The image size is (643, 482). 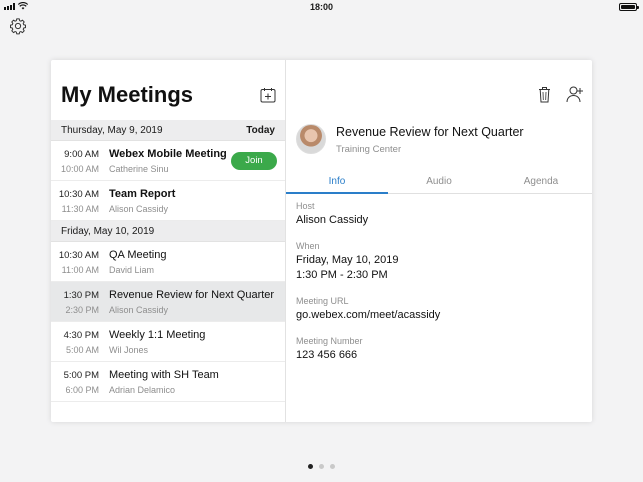 What do you see at coordinates (168, 231) in the screenshot?
I see `day-header: Friday, May 10, 2019` at bounding box center [168, 231].